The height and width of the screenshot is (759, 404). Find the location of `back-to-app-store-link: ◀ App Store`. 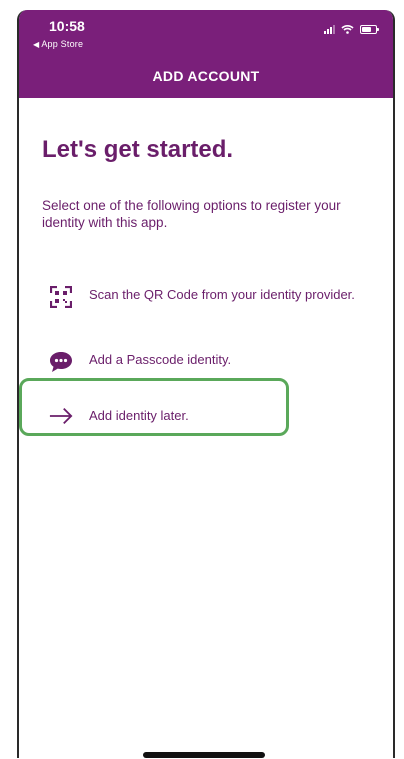

back-to-app-store-link: ◀ App Store is located at coordinates (58, 44).